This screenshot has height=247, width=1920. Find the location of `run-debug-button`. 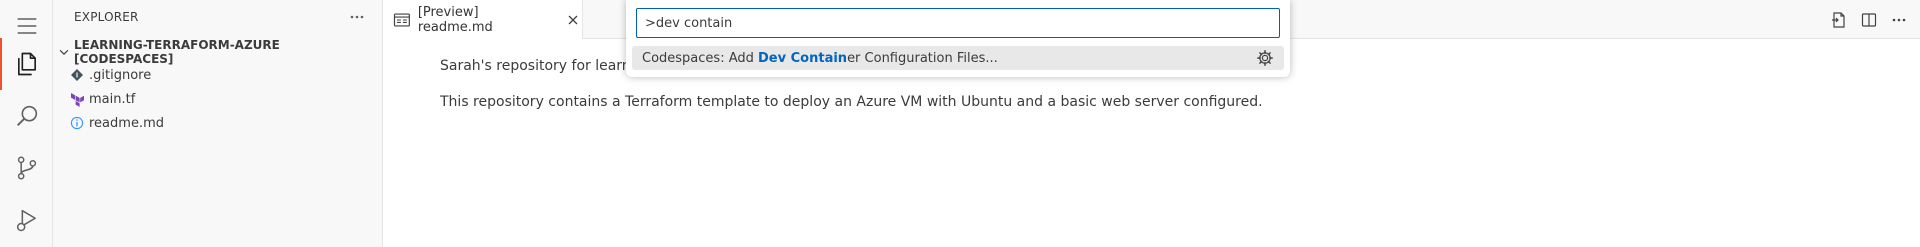

run-debug-button is located at coordinates (26, 220).